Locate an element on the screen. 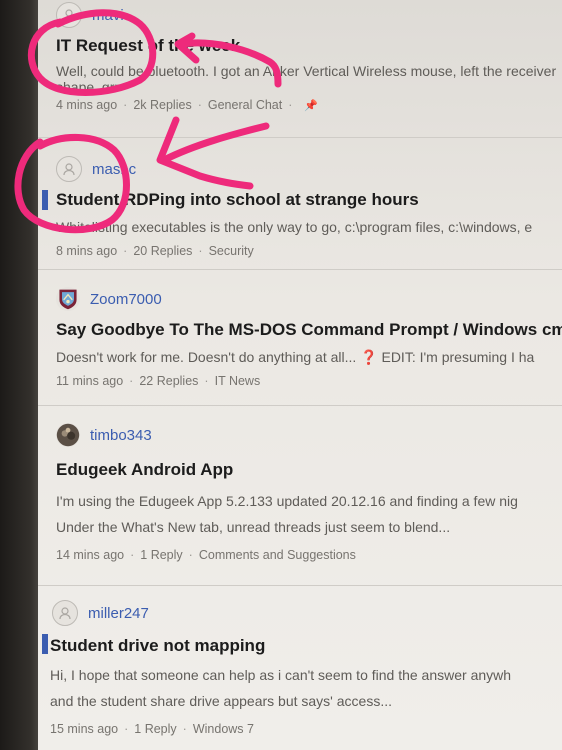 Image resolution: width=562 pixels, height=750 pixels. author-row: mavi is located at coordinates (309, 15).